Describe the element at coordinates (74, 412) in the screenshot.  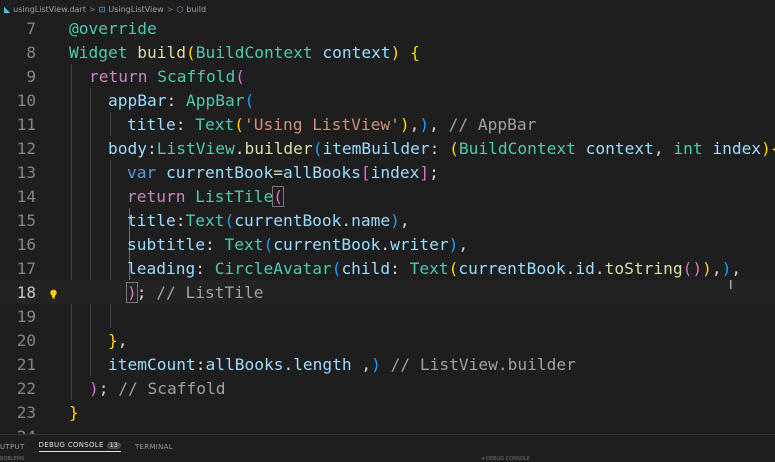
I see `code-text: }` at that location.